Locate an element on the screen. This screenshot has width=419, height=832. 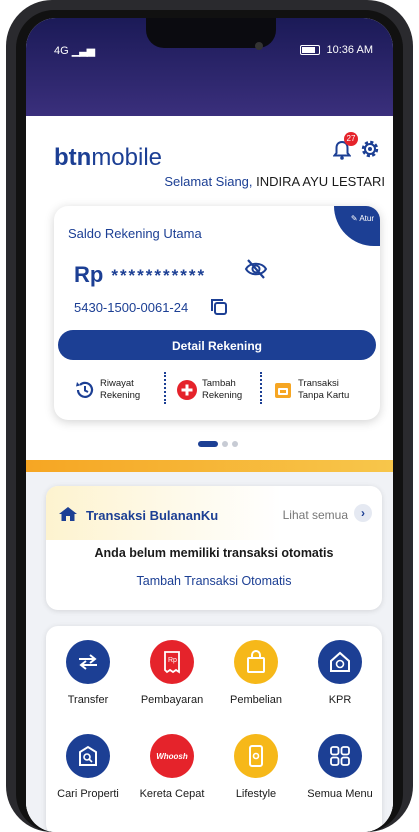
app-logo: btnmobile is located at coordinates (108, 158).